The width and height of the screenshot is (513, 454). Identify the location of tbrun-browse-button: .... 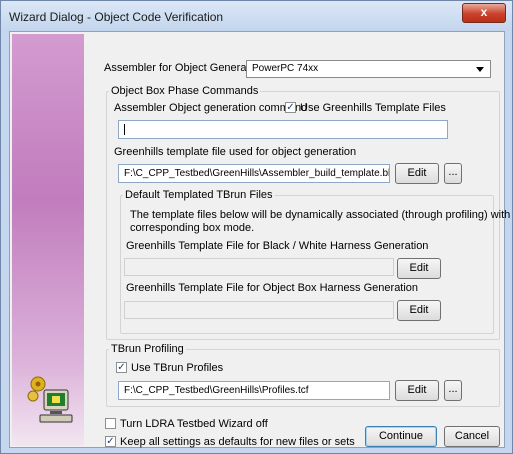
(453, 390).